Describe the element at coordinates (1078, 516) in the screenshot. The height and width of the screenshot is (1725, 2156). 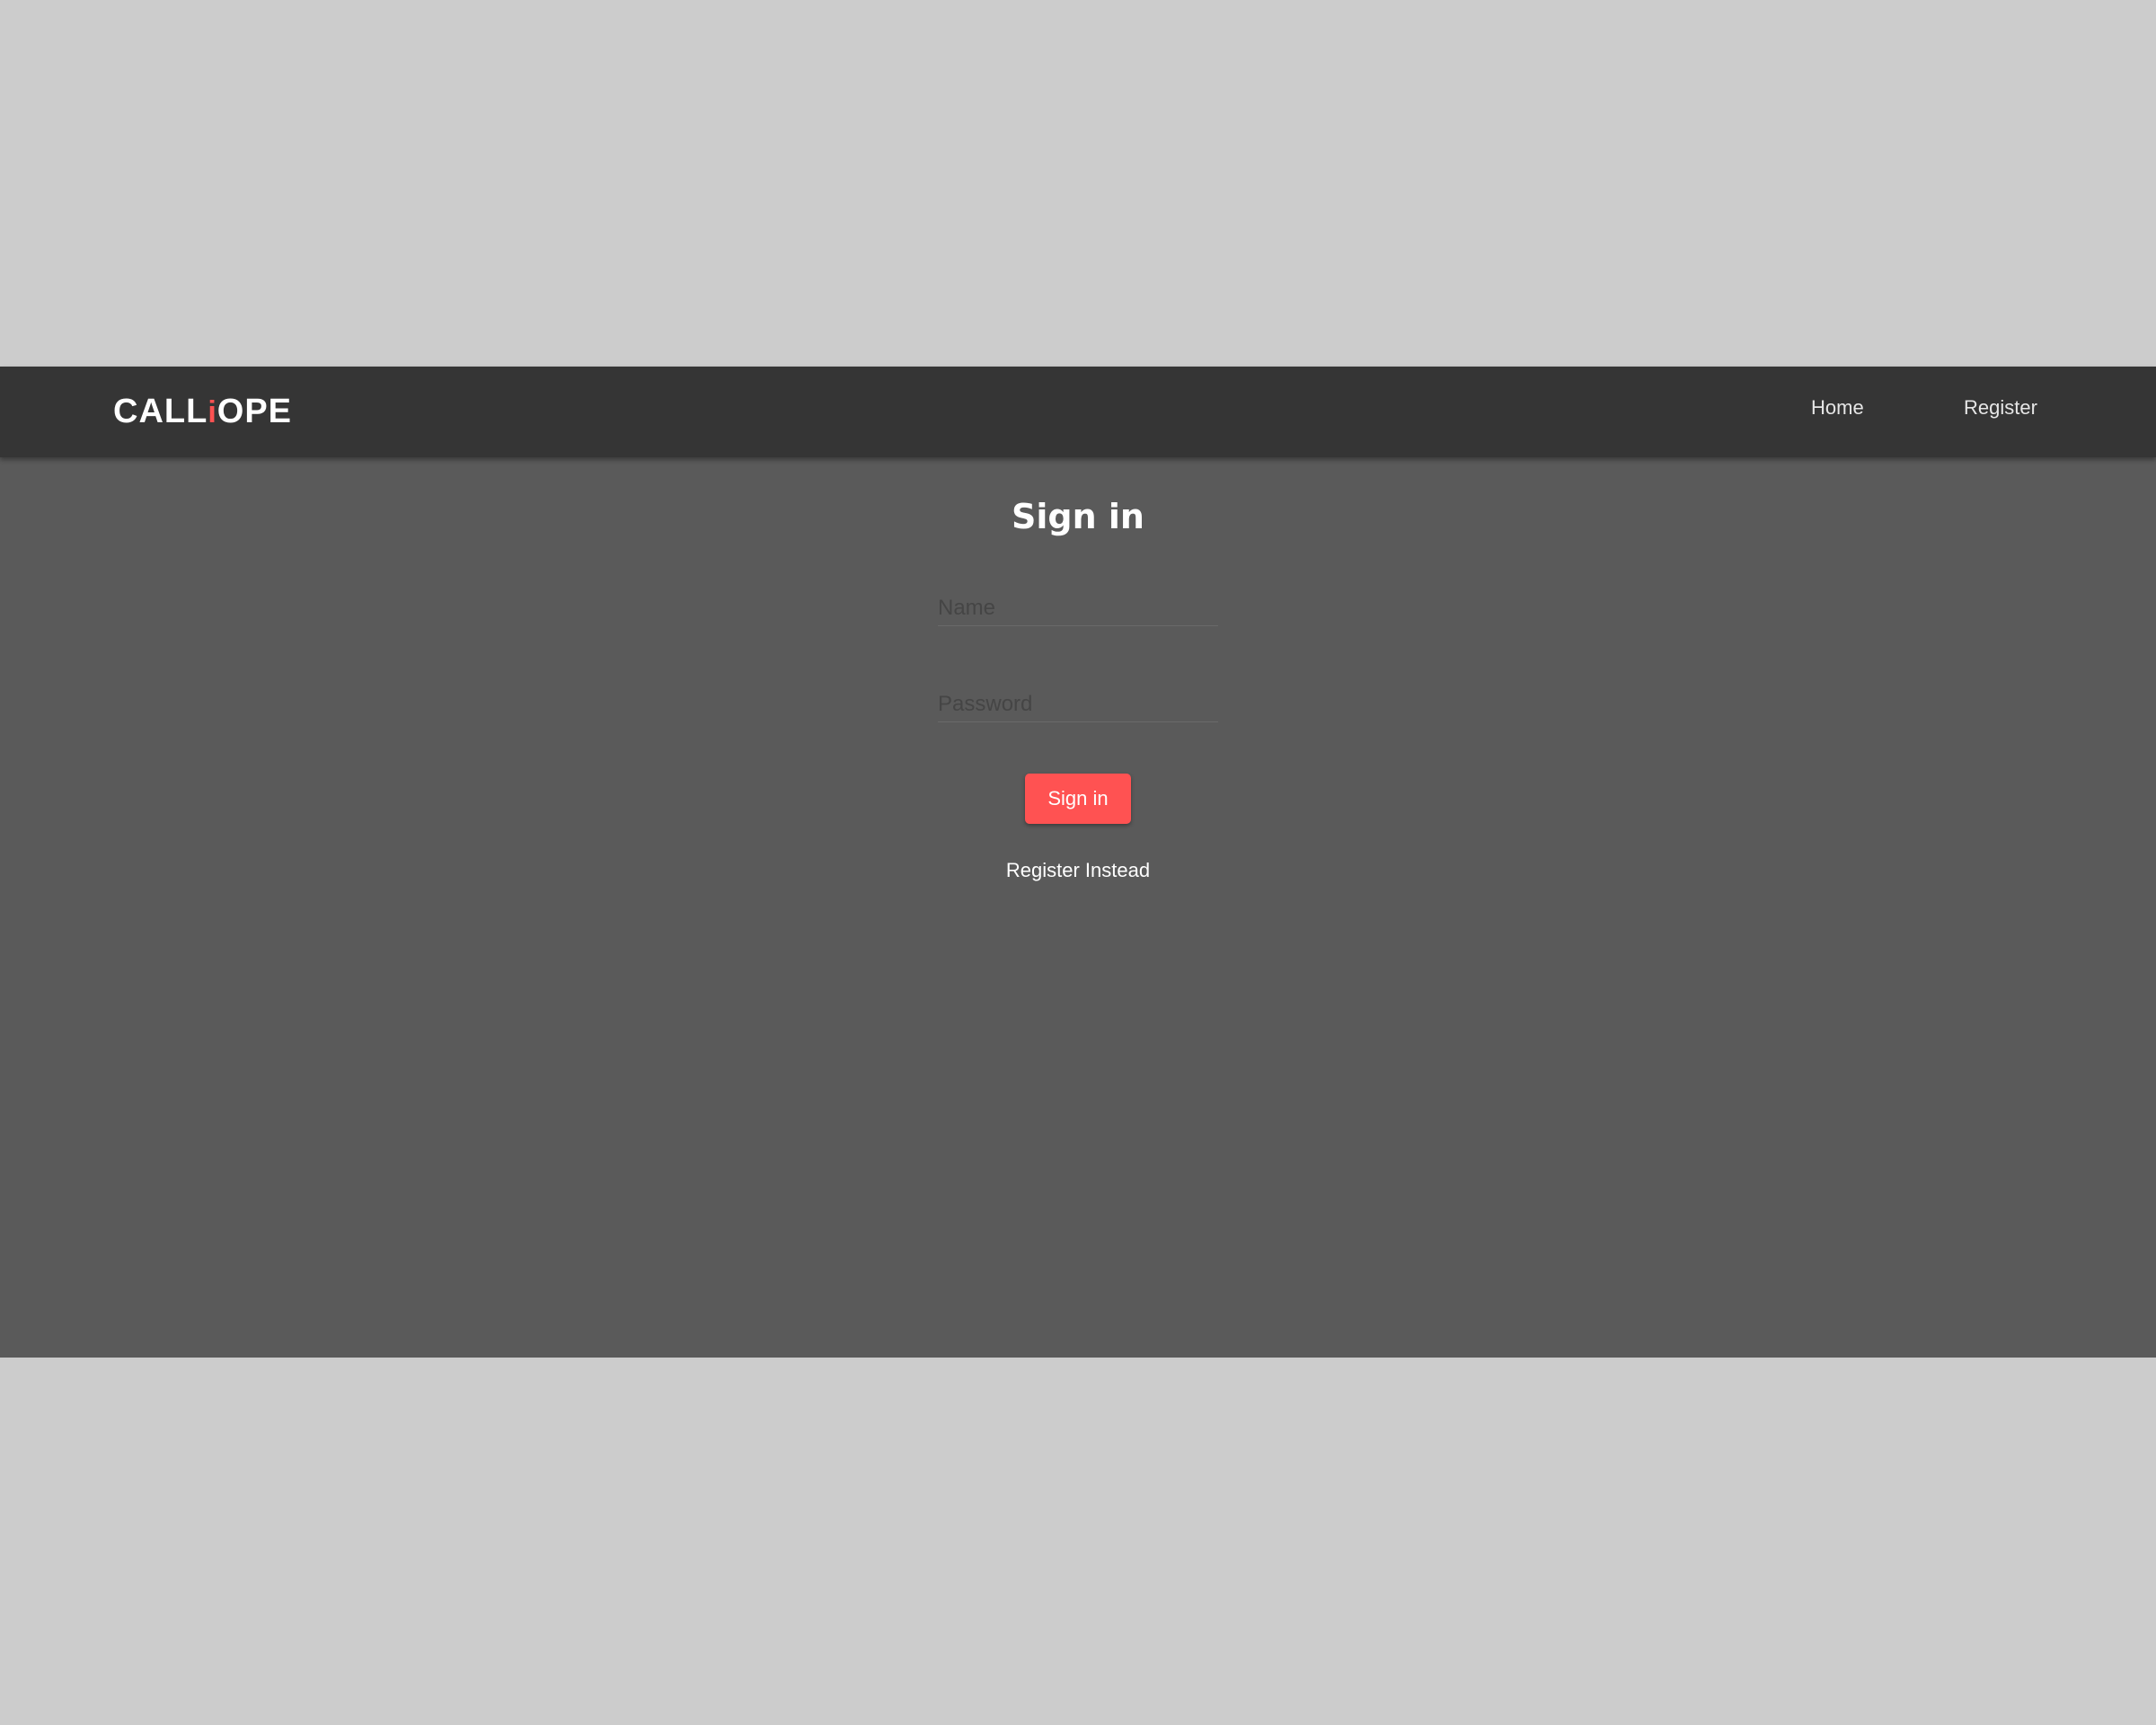
I see `page-title: Sign in` at that location.